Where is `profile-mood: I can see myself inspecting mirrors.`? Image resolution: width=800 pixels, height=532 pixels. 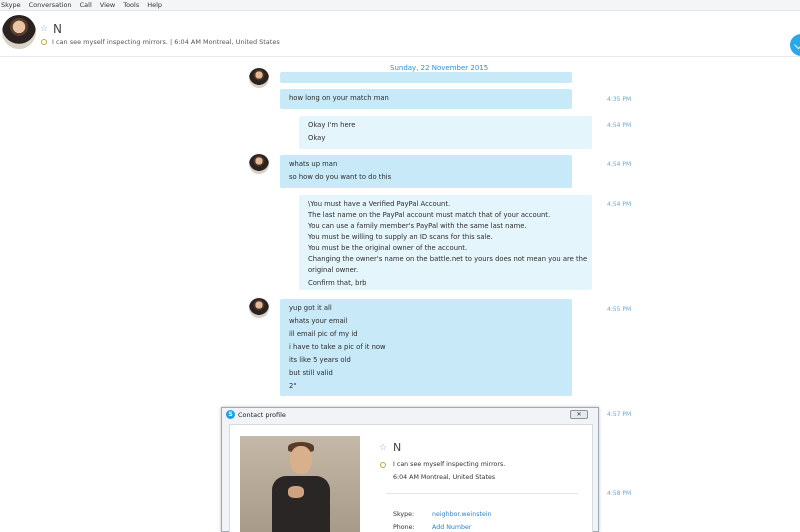
profile-mood: I can see myself inspecting mirrors. is located at coordinates (449, 464).